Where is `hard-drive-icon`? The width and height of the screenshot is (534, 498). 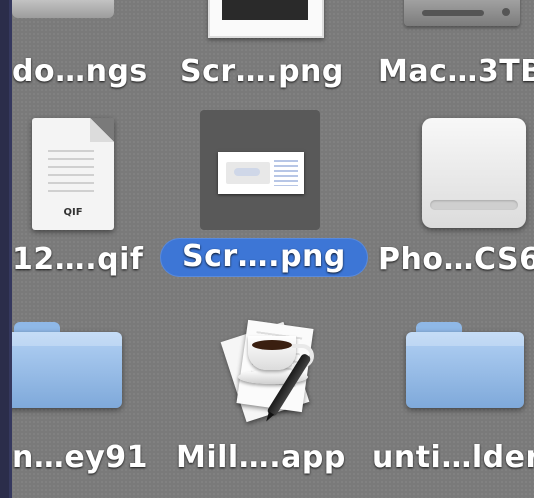
hard-drive-icon is located at coordinates (462, 13).